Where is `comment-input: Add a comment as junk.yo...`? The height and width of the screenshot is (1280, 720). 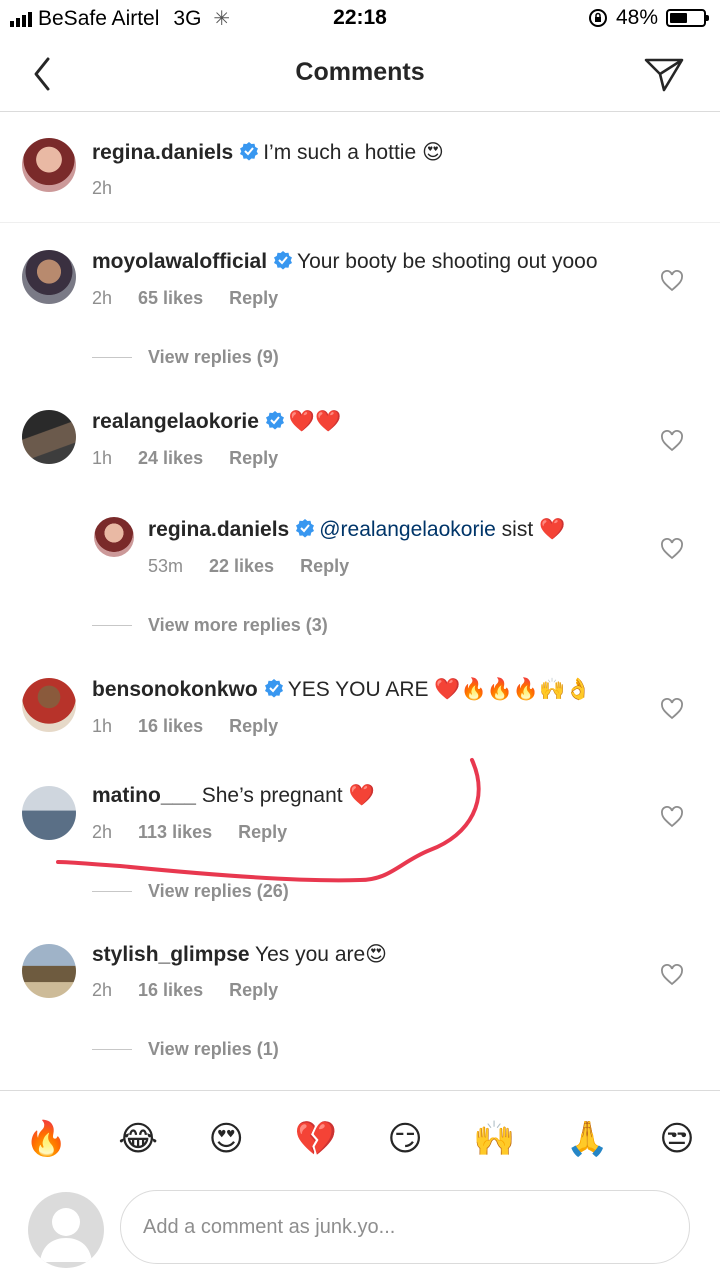
comment-input: Add a comment as junk.yo... is located at coordinates (405, 1227).